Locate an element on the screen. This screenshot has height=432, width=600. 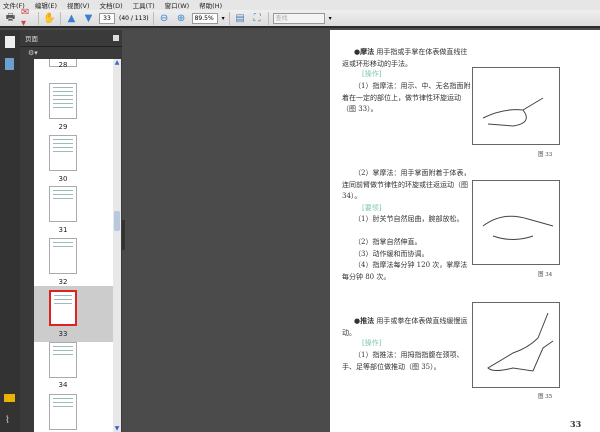
search-input: 查找 is located at coordinates (298, 18).